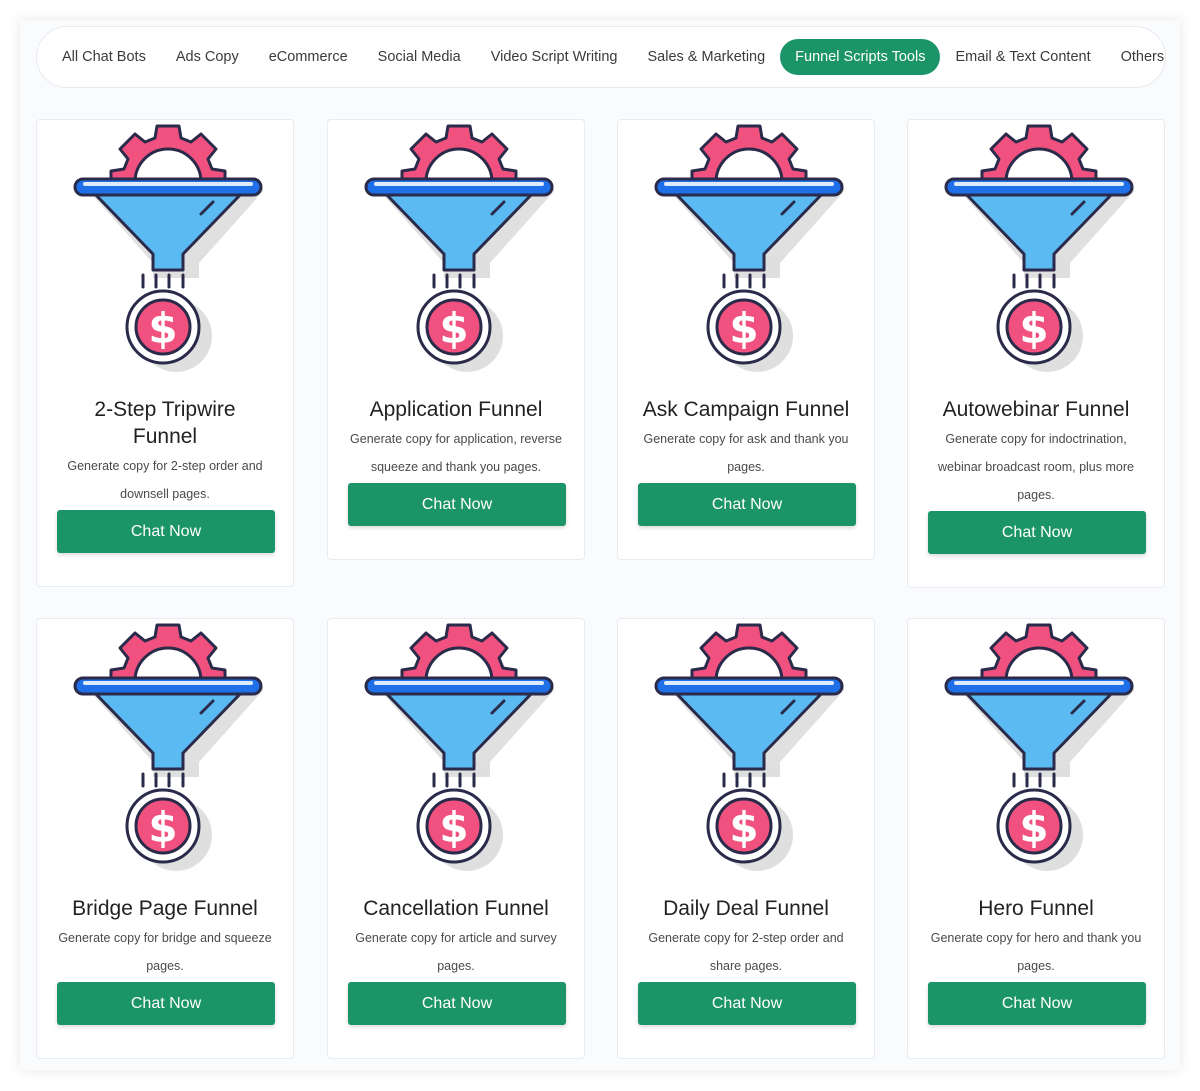  I want to click on card-title: Daily Deal Funnel, so click(746, 908).